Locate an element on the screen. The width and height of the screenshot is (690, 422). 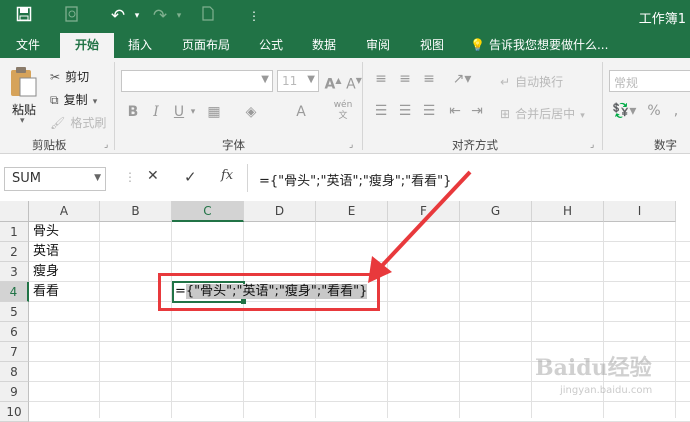
fill-color-icon: ◈ is located at coordinates (251, 112).